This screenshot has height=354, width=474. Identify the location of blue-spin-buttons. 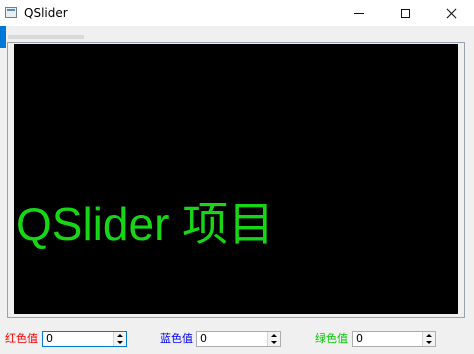
(273, 339).